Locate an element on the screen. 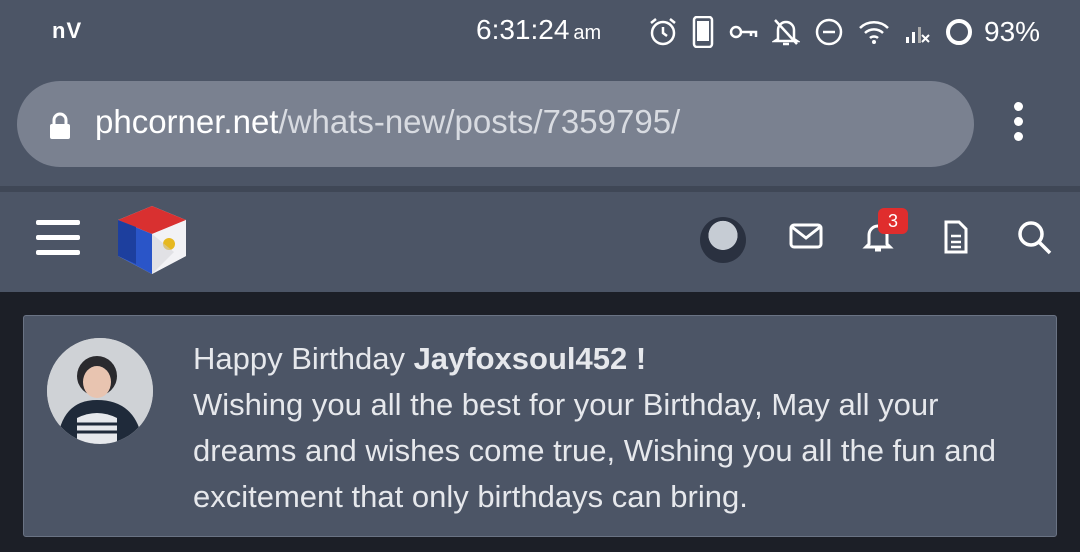  phone-icon is located at coordinates (703, 32).